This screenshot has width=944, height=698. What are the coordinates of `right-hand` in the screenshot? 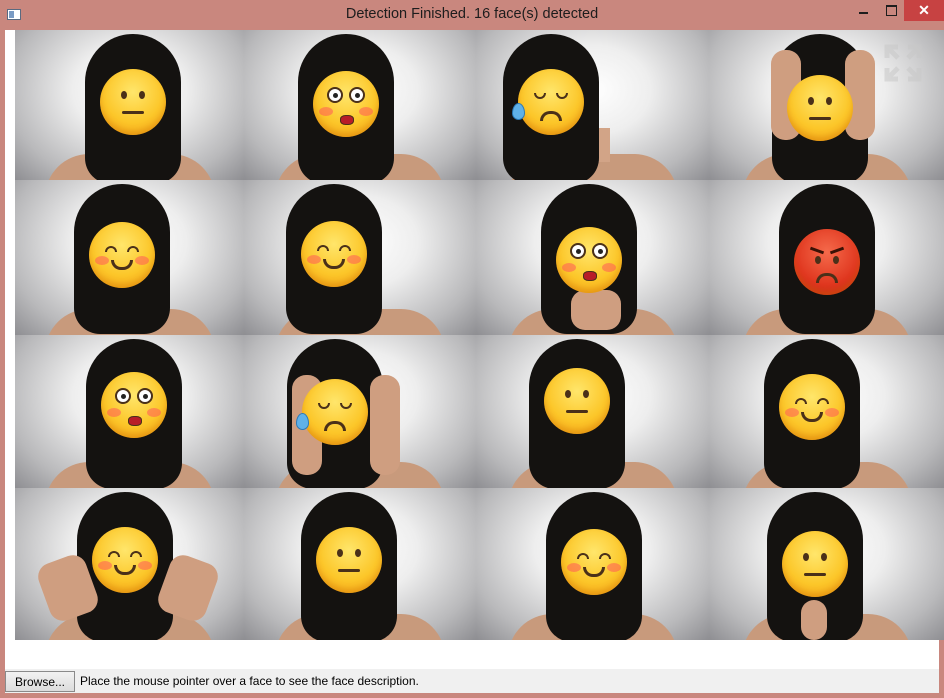 It's located at (385, 425).